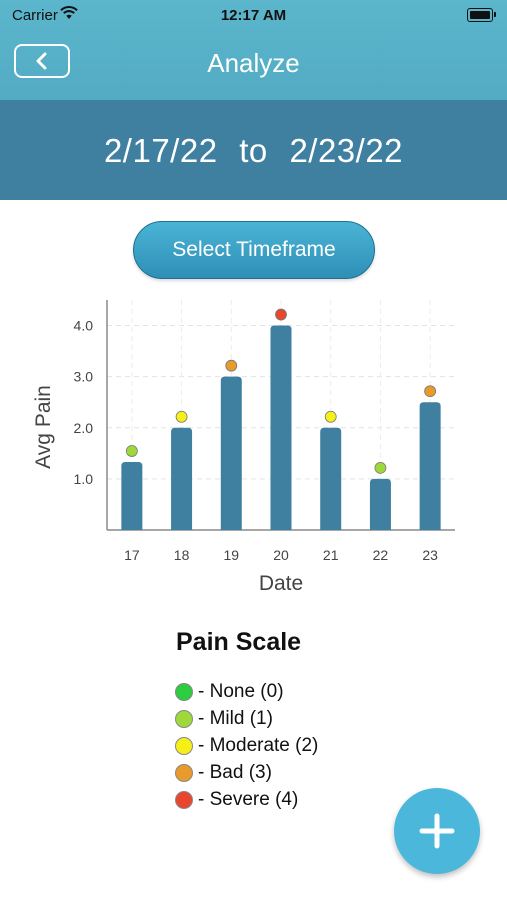  I want to click on legend-label: - Severe (4), so click(248, 799).